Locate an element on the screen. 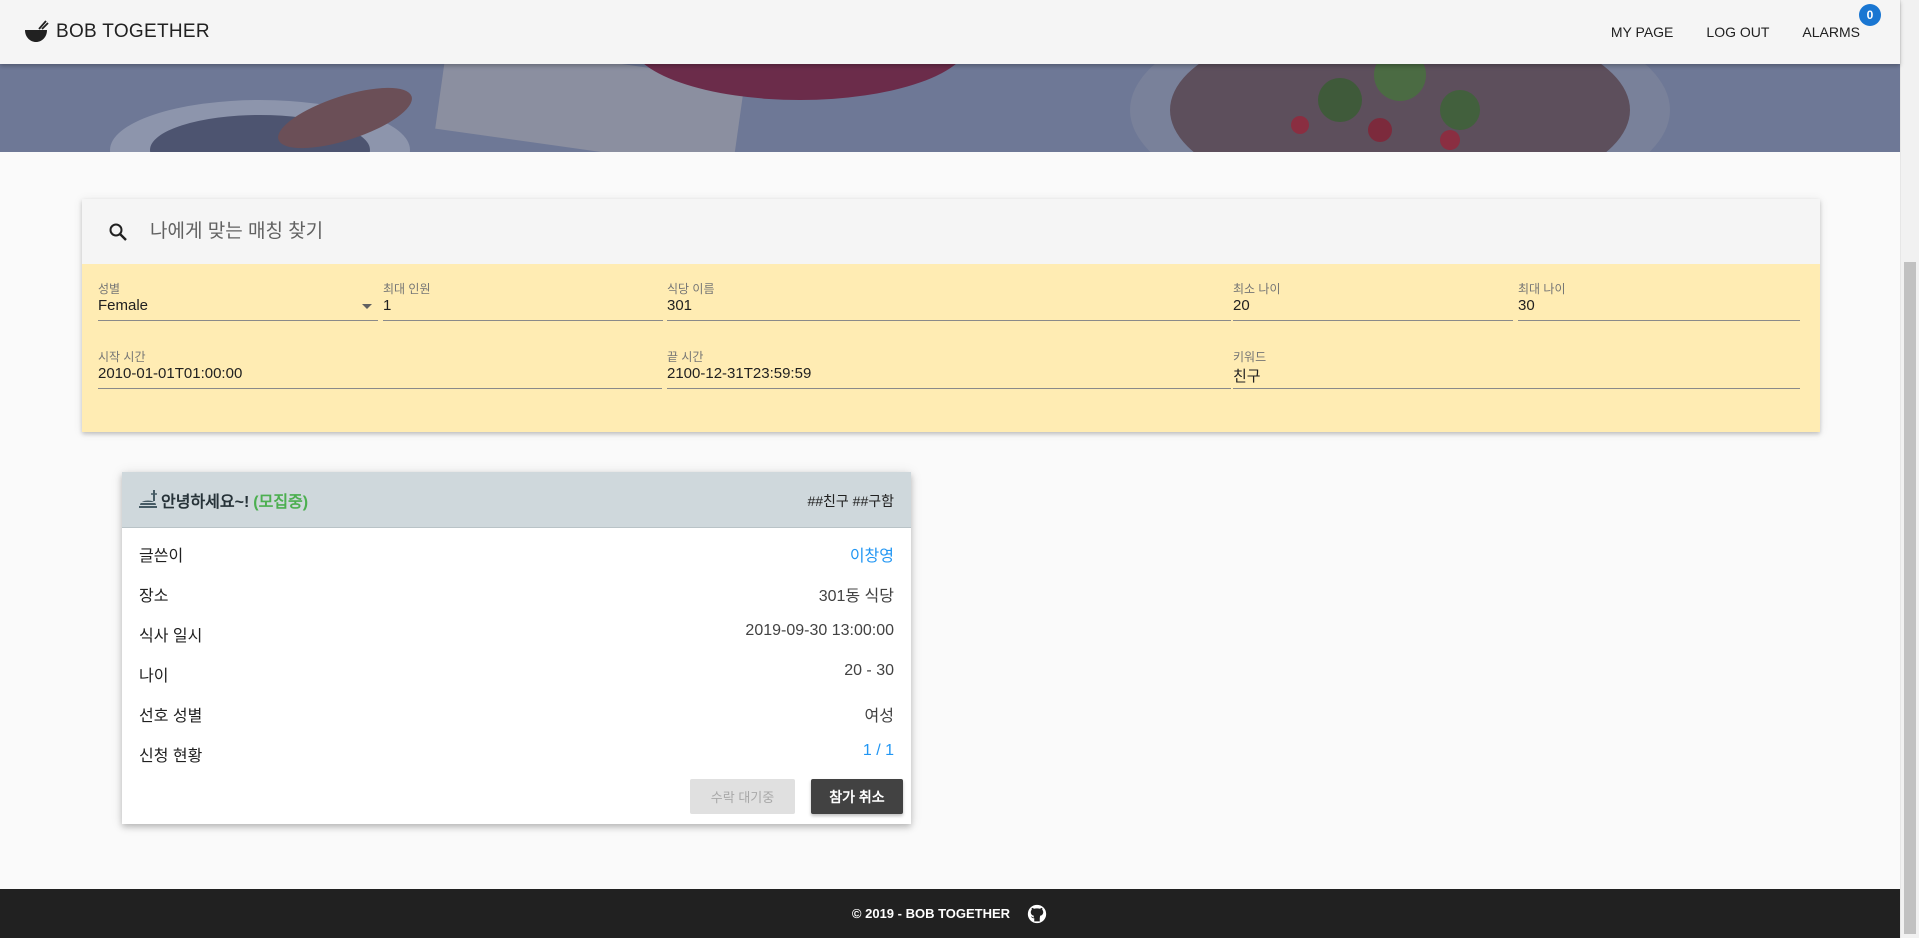  datetime-value: 2019-09-30 13:00:00 is located at coordinates (819, 630).